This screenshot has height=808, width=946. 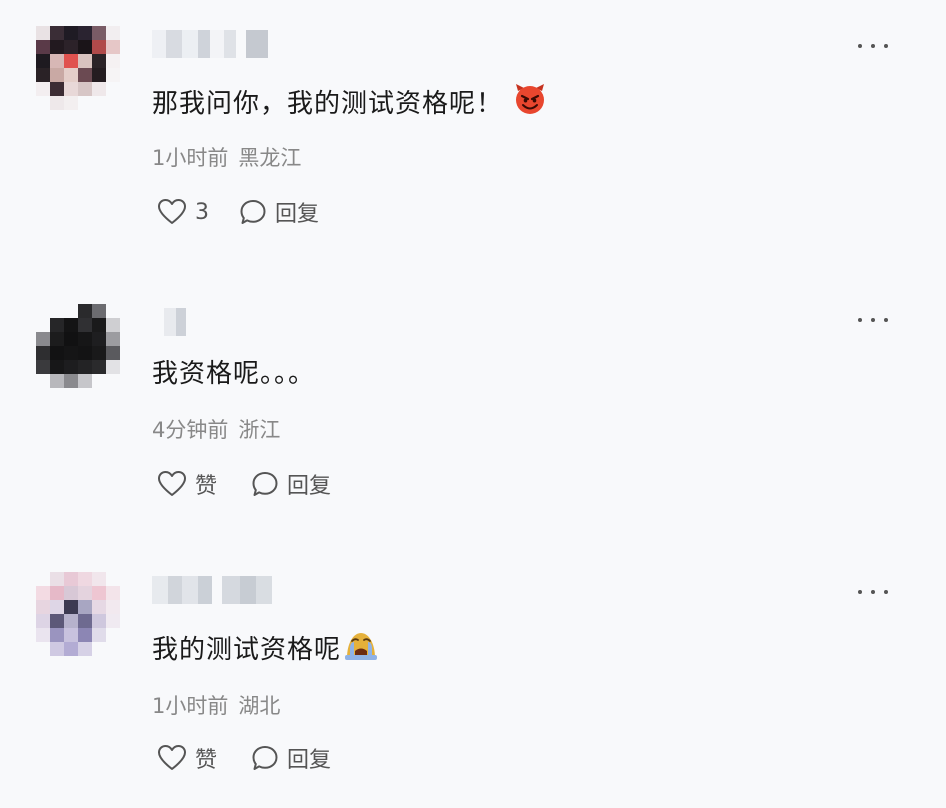 I want to click on comment-meta: 1小时前 黑龙江, so click(x=226, y=157).